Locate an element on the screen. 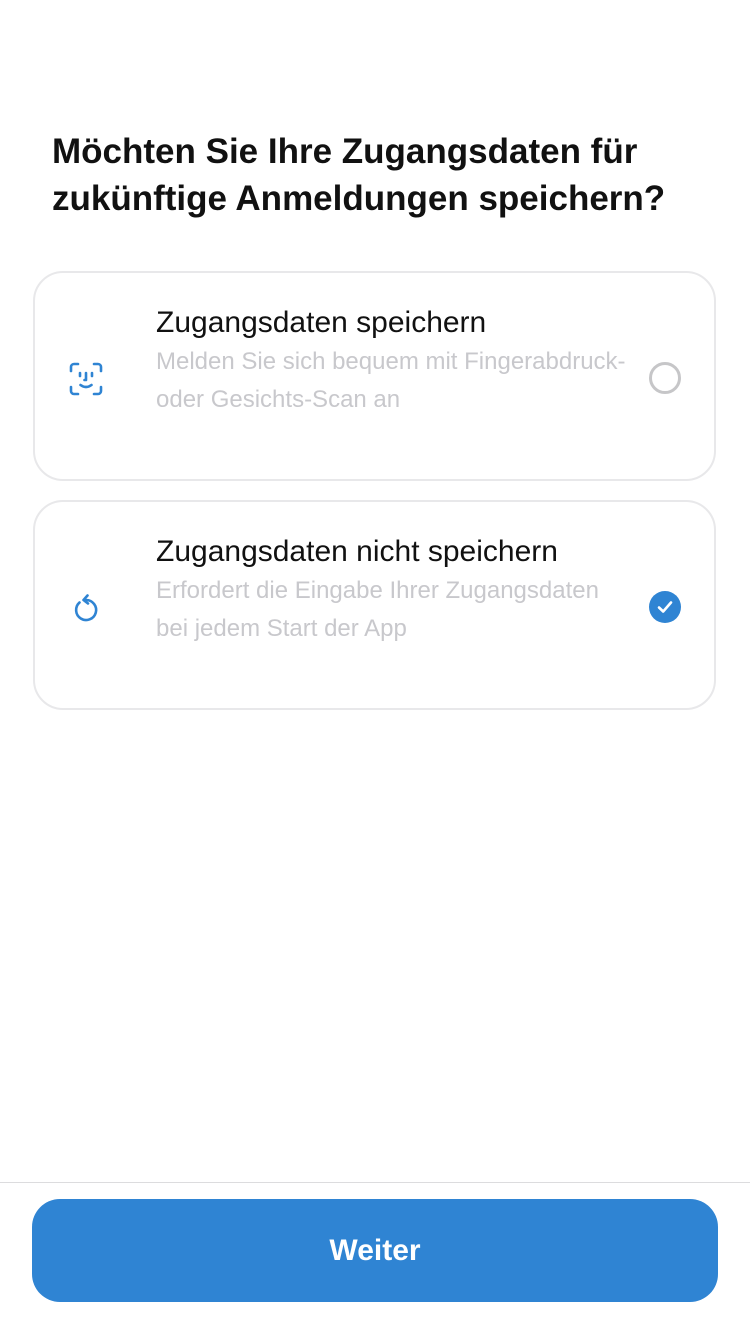 The width and height of the screenshot is (750, 1334). radio-selected is located at coordinates (665, 607).